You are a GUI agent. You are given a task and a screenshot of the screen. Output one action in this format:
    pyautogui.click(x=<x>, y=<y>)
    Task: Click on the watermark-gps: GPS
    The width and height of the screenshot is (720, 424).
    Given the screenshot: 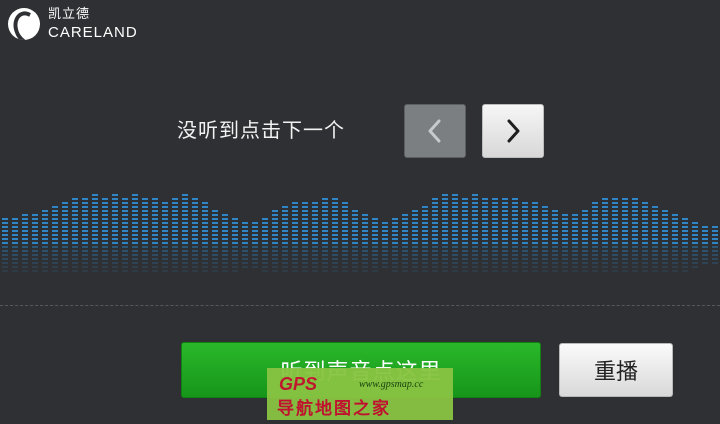 What is the action you would take?
    pyautogui.click(x=298, y=384)
    